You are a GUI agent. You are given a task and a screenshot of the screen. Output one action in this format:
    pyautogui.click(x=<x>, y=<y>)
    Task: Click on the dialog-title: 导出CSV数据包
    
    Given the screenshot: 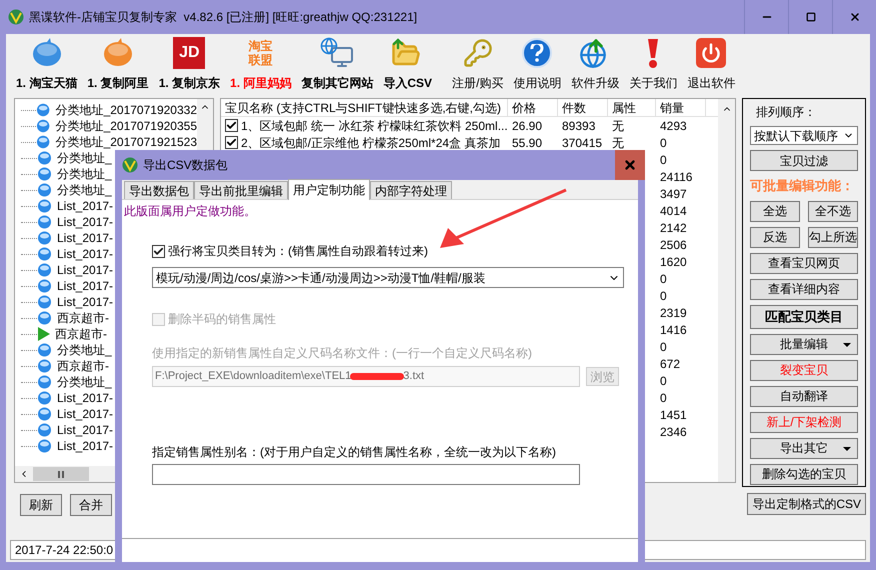 What is the action you would take?
    pyautogui.click(x=185, y=165)
    